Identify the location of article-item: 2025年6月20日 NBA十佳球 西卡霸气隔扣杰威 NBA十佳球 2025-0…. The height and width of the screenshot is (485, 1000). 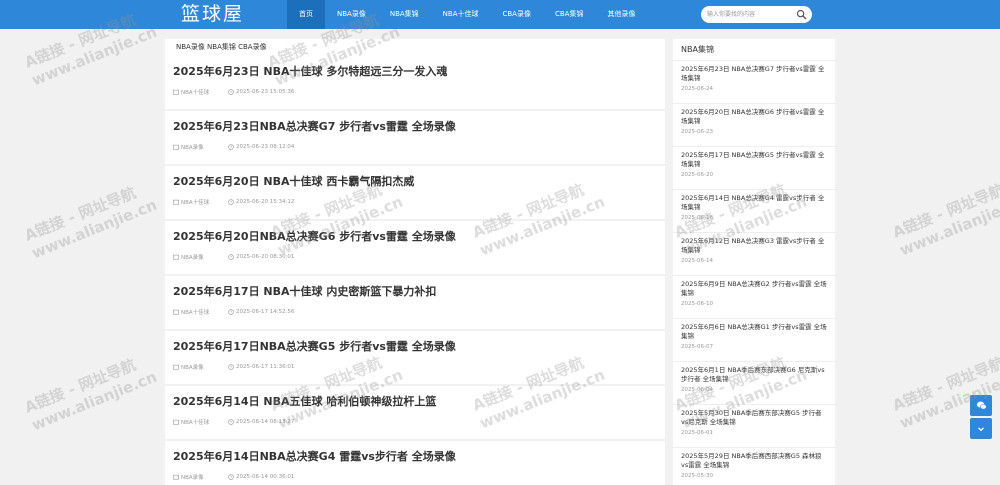
(415, 192).